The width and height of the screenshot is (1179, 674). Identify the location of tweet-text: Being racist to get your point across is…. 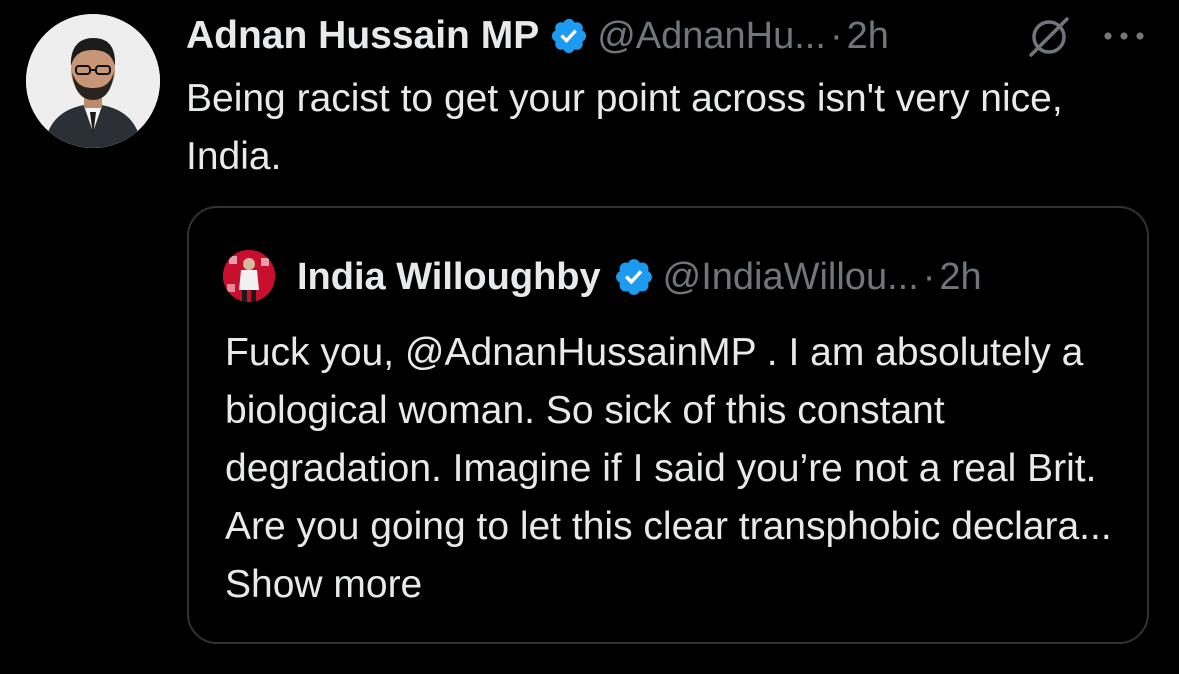
(630, 127).